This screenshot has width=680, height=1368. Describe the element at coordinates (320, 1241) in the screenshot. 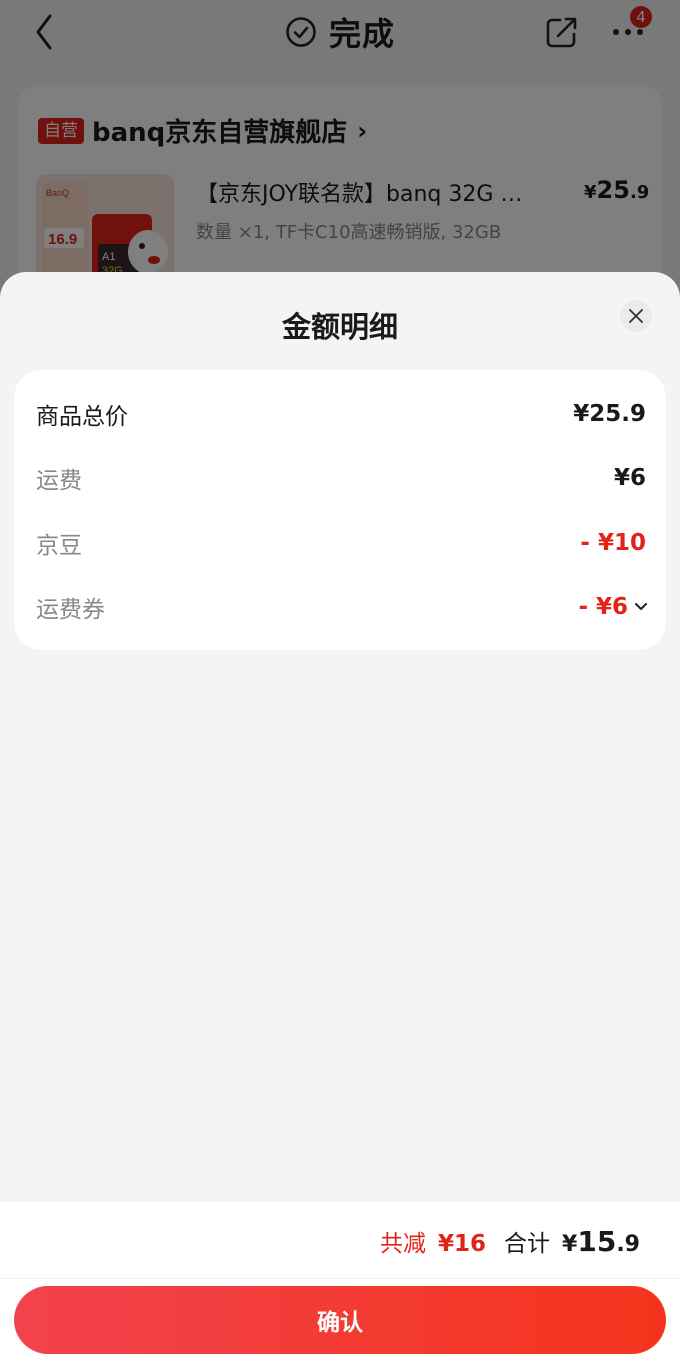

I see `footer-summary: 共减 ¥16 合计 ¥15.9` at that location.